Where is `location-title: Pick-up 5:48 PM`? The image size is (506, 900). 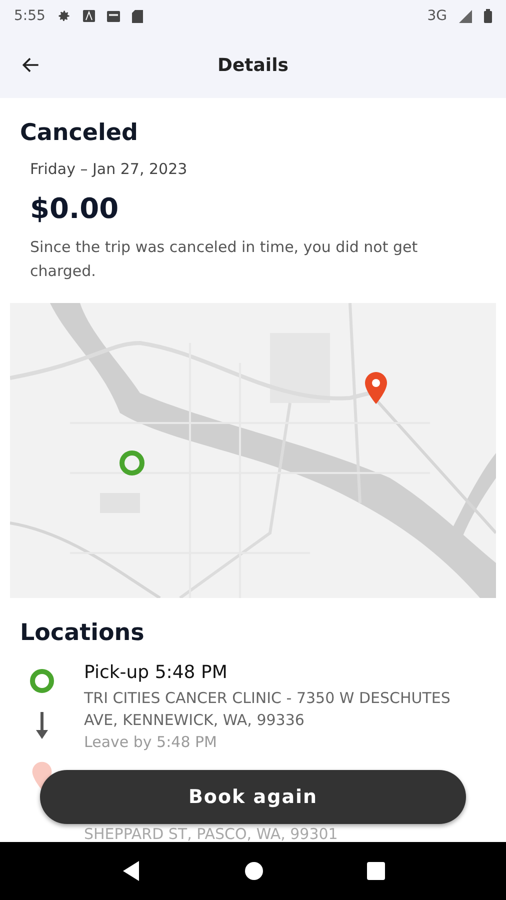
location-title: Pick-up 5:48 PM is located at coordinates (156, 672).